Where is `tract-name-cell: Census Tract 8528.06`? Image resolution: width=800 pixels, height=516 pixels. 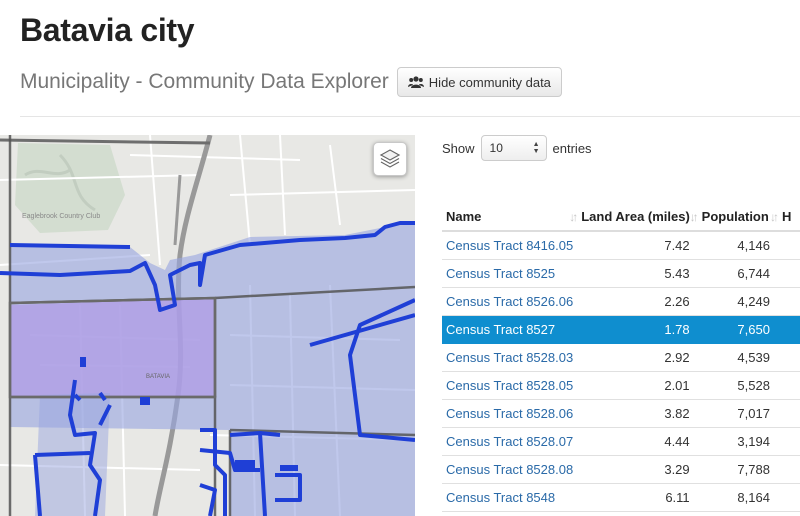 tract-name-cell: Census Tract 8528.06 is located at coordinates (510, 413).